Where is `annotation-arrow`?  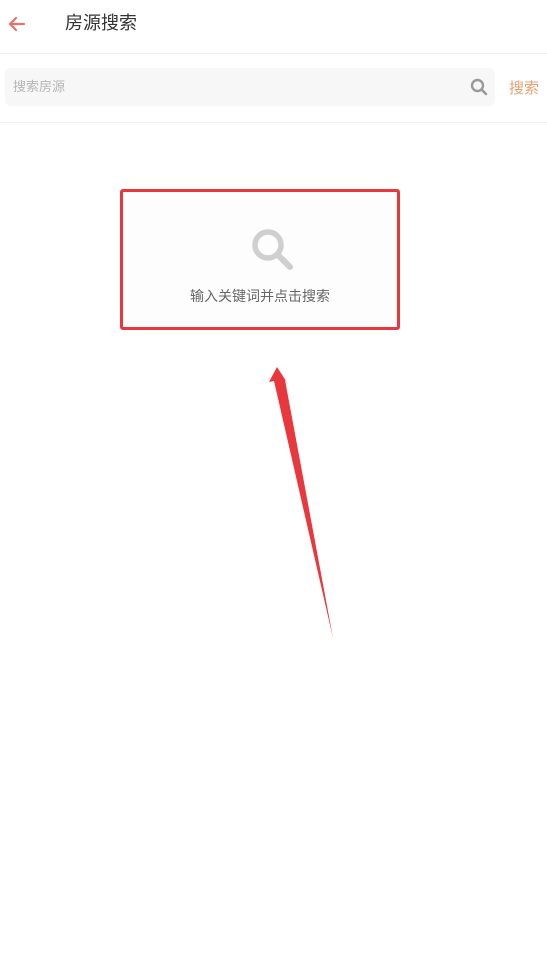 annotation-arrow is located at coordinates (301, 502).